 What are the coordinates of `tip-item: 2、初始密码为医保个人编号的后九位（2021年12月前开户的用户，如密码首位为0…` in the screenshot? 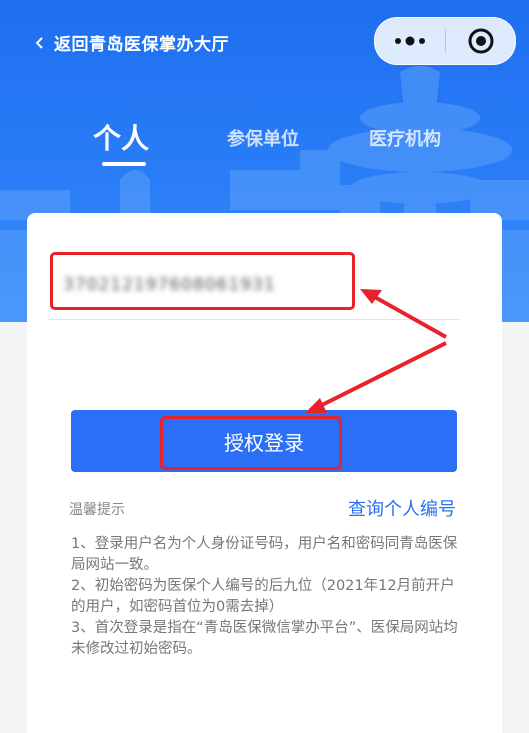 It's located at (263, 596).